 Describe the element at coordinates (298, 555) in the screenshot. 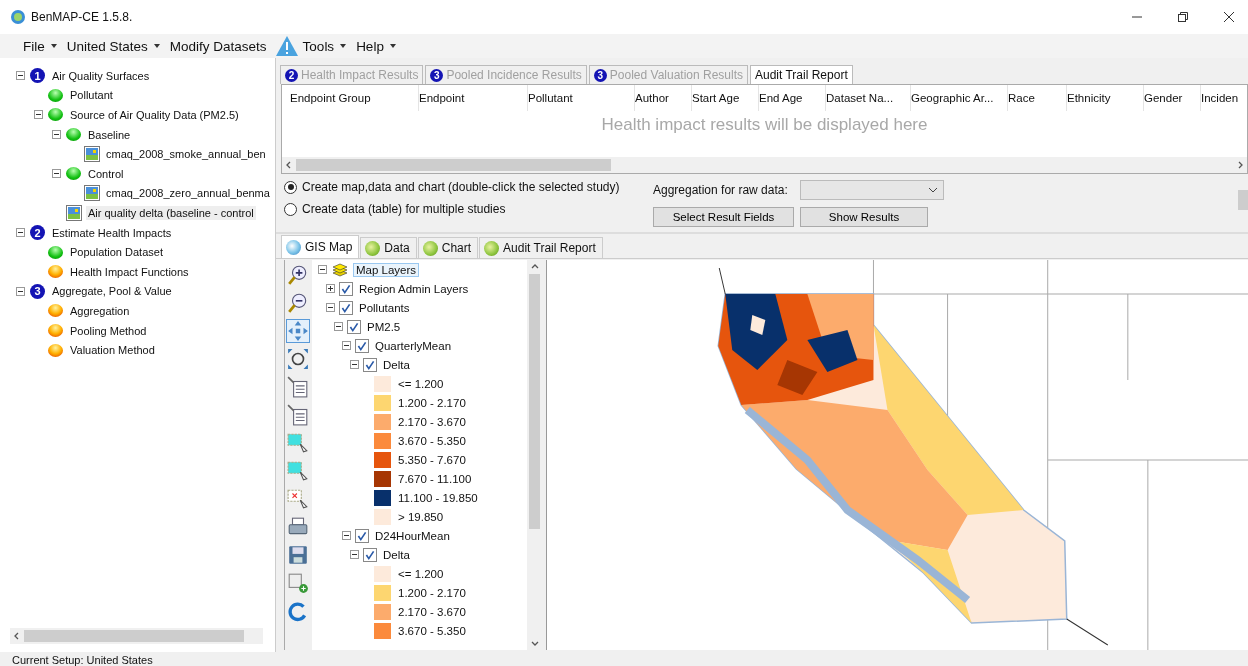

I see `save-icon` at that location.